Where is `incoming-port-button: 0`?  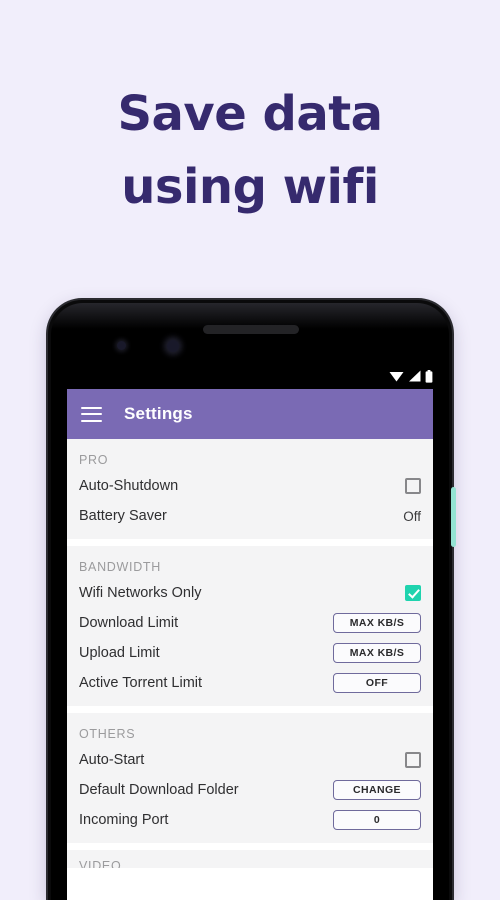 incoming-port-button: 0 is located at coordinates (377, 820).